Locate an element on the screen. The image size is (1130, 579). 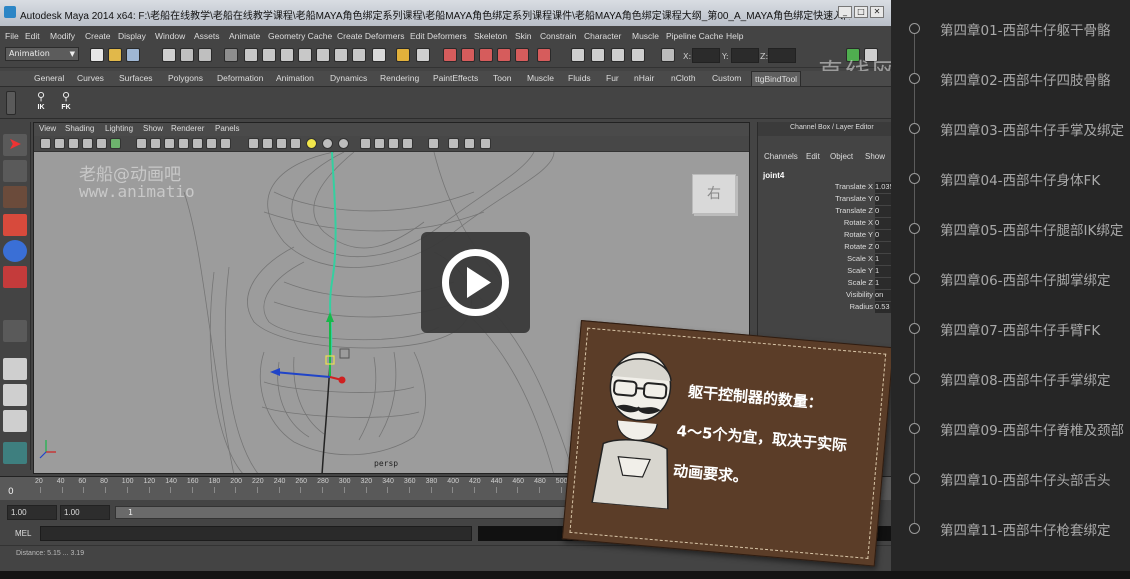
ipr-render-icon is located at coordinates (468, 55).